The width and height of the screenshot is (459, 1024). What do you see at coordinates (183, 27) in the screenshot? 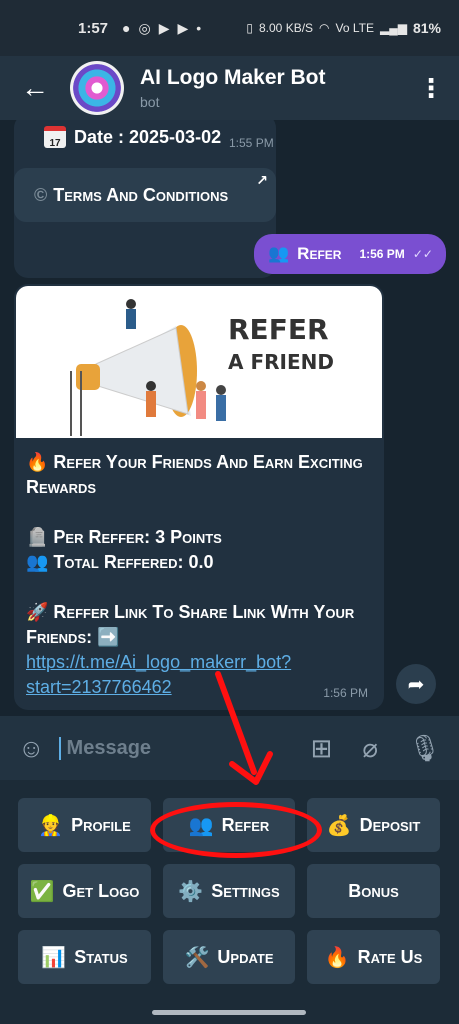
I see `youtube-icon-2: ▶` at bounding box center [183, 27].